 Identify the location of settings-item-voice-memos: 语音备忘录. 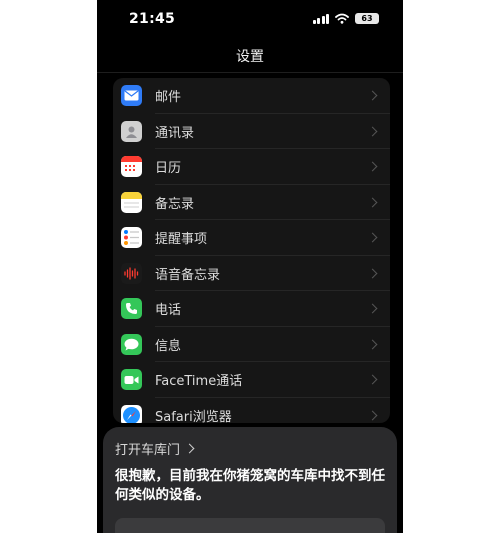
(251, 273).